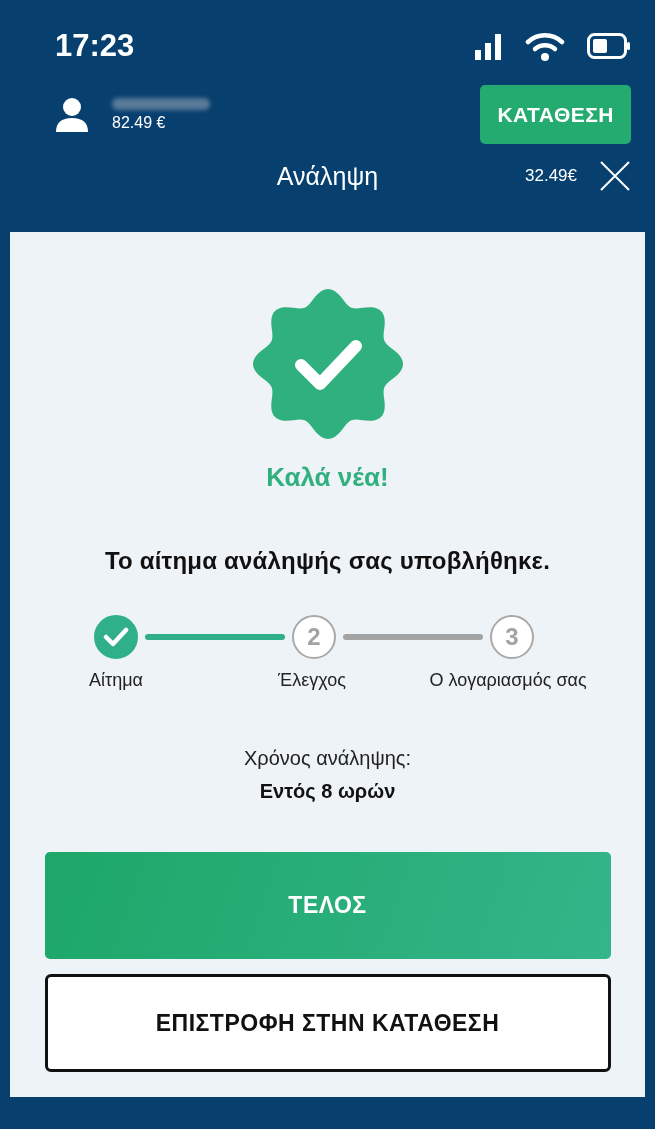 The image size is (655, 1129). Describe the element at coordinates (116, 680) in the screenshot. I see `step-label: Αίτημα` at that location.